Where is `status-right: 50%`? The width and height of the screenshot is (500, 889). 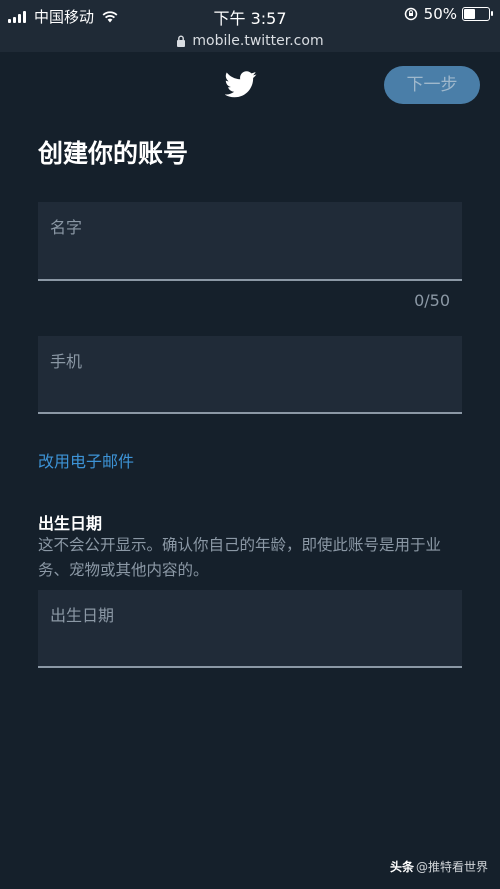 status-right: 50% is located at coordinates (448, 14).